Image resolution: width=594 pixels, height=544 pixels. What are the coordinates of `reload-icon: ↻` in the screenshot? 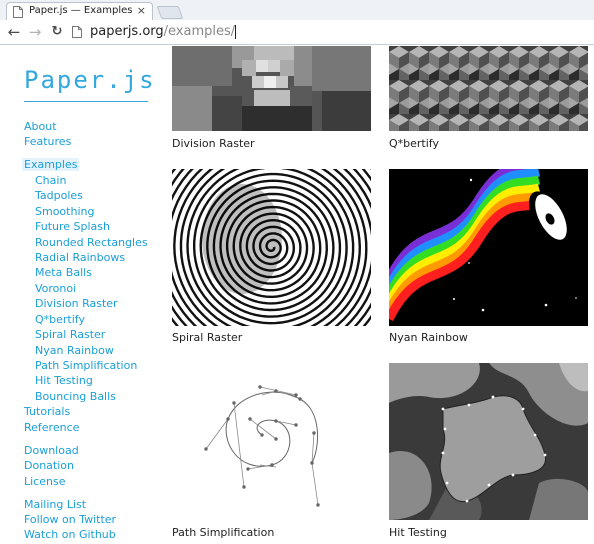 It's located at (57, 32).